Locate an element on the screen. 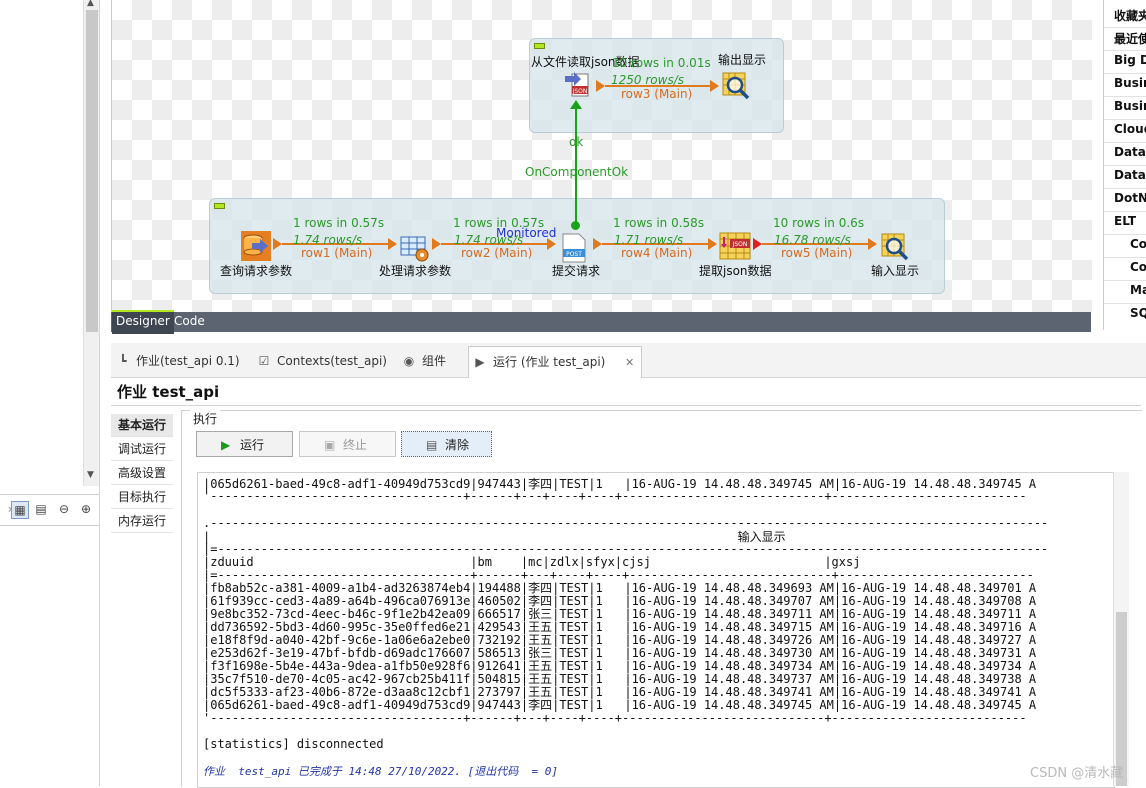 The width and height of the screenshot is (1146, 788). svg-text: JSON is located at coordinates (740, 244).